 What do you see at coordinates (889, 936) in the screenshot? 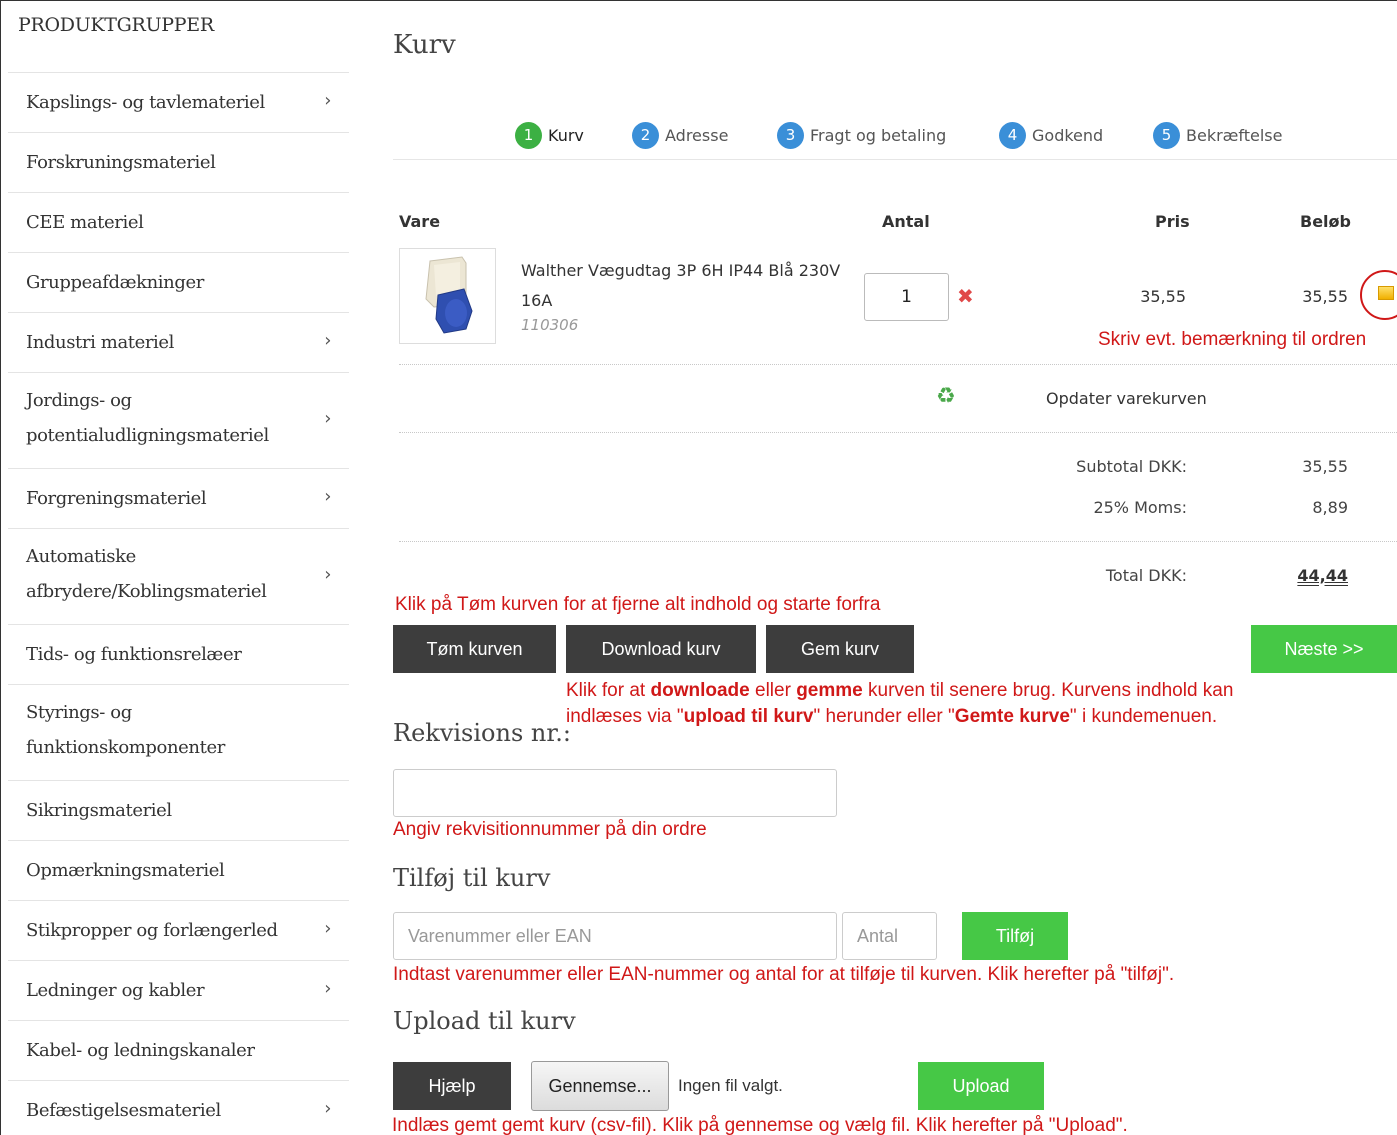
I see `add-qty-input` at bounding box center [889, 936].